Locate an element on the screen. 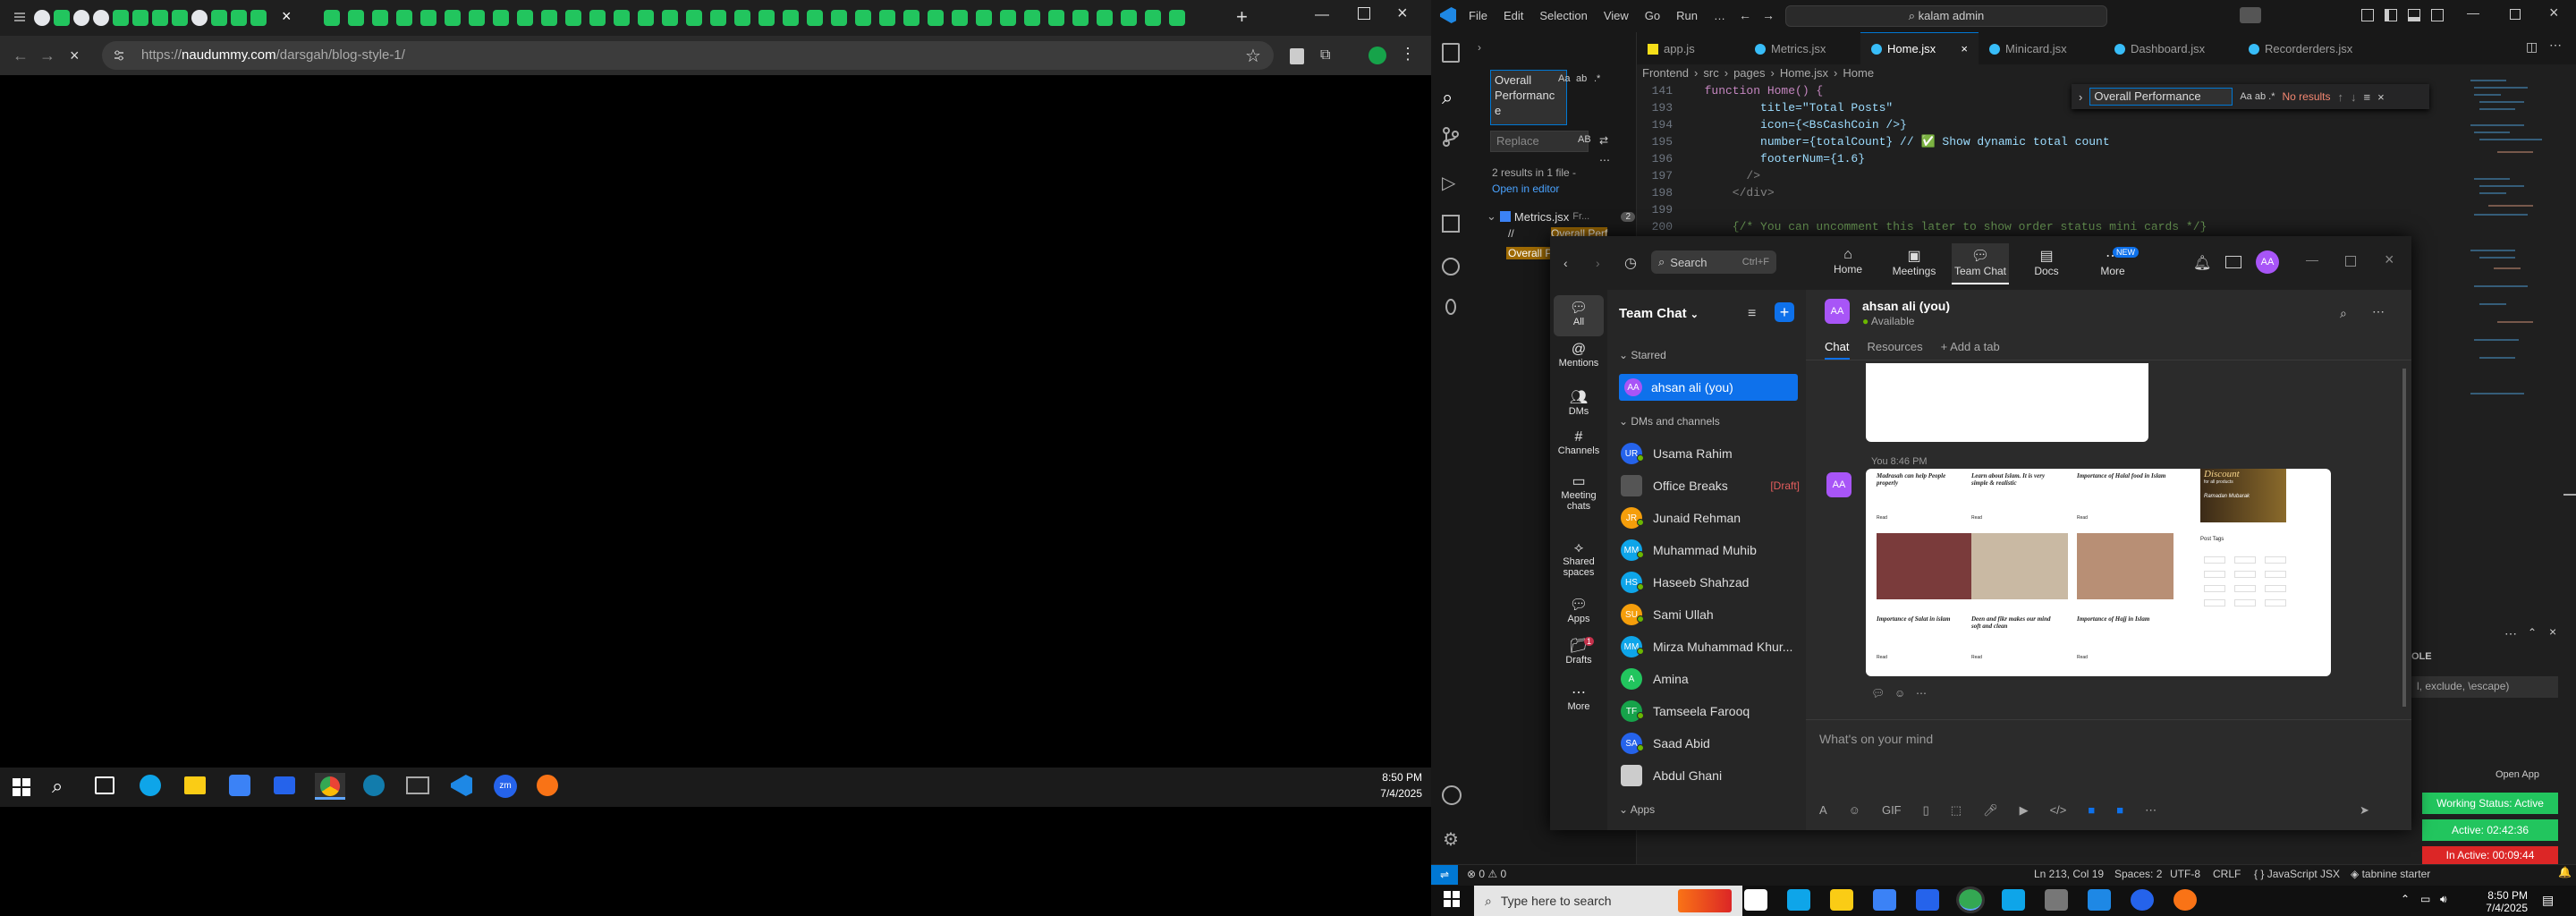 The width and height of the screenshot is (2576, 916). code-icon: </> is located at coordinates (2058, 810).